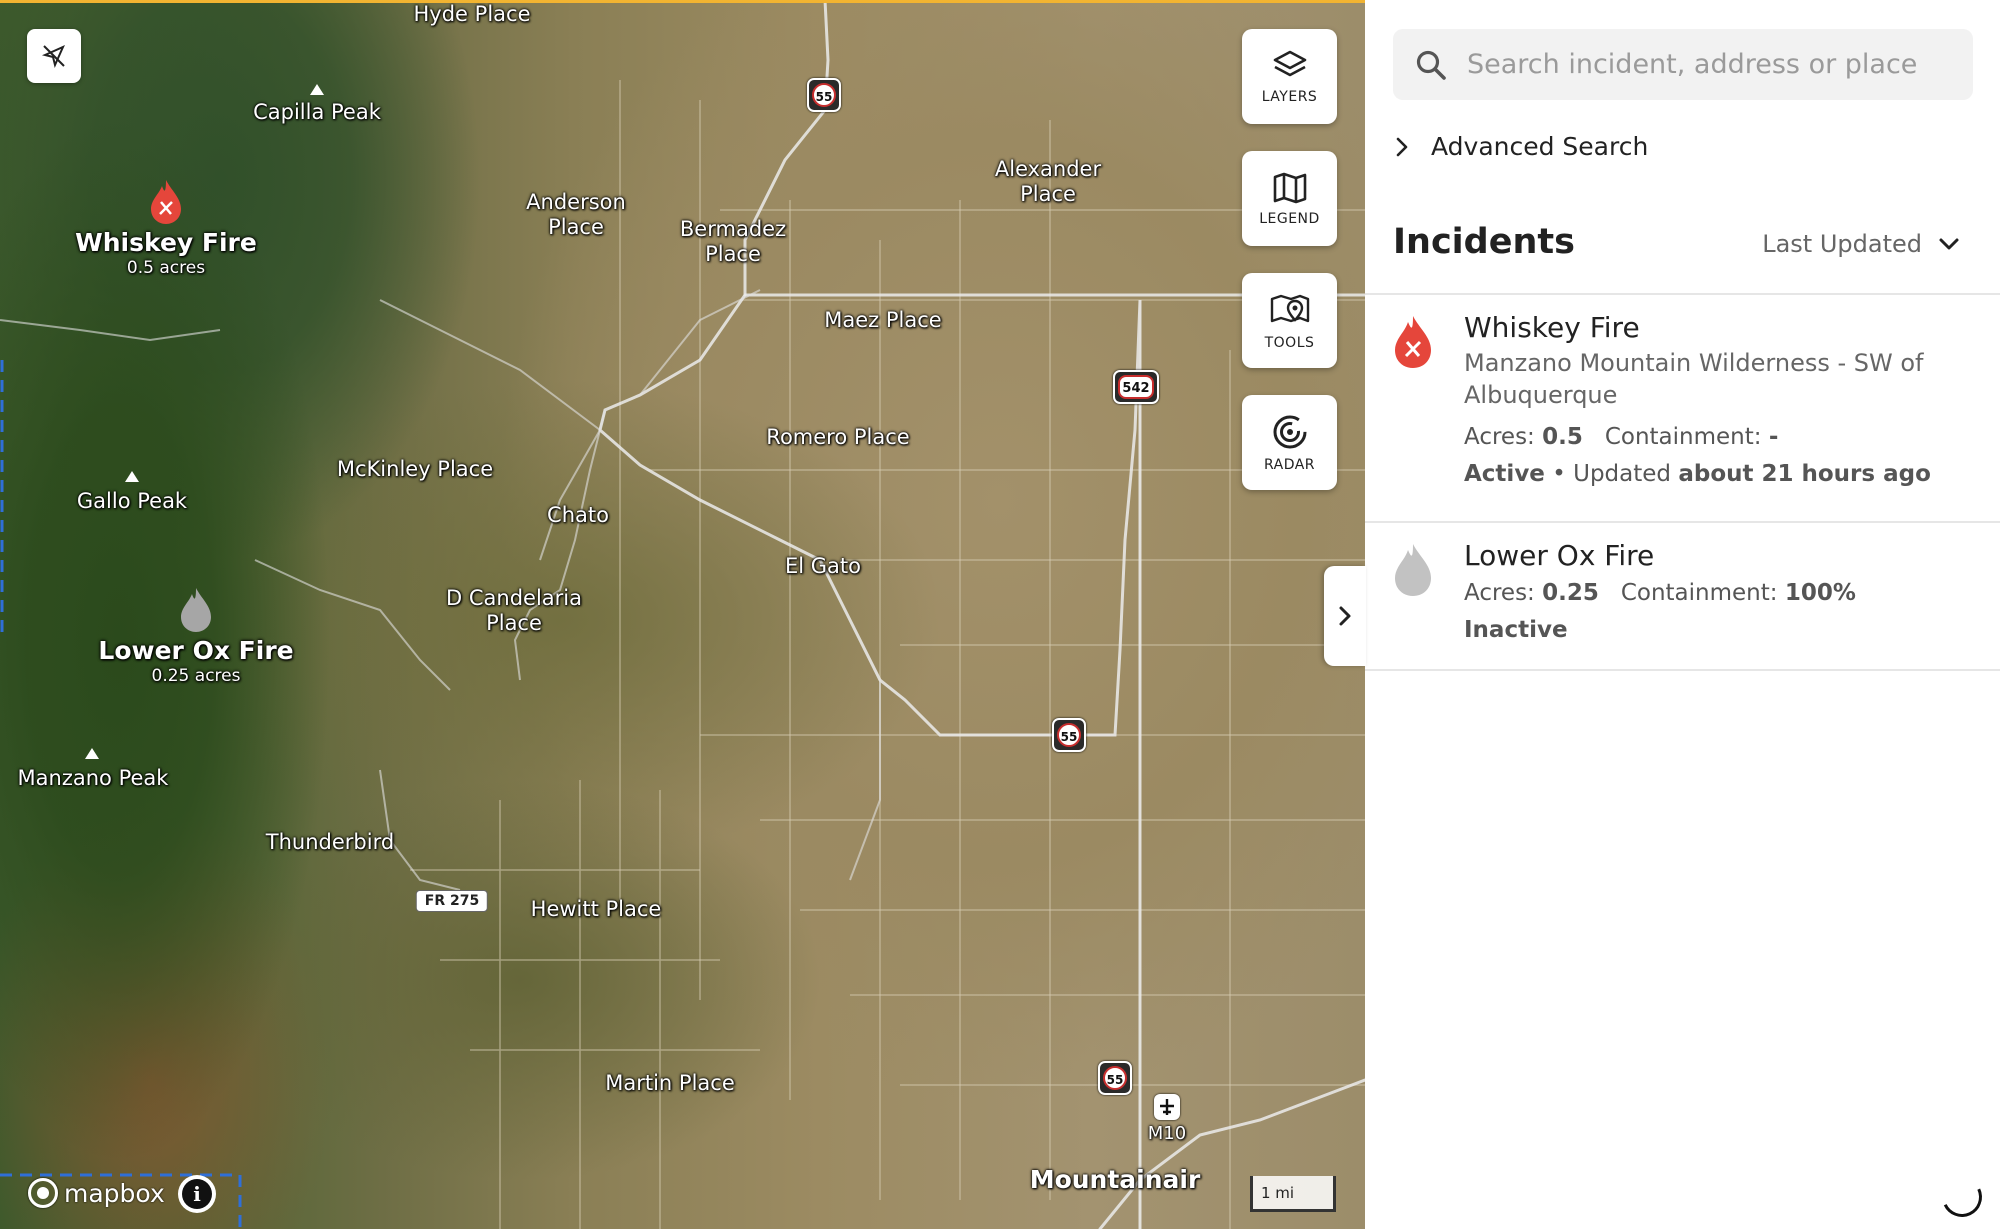 This screenshot has width=2000, height=1229. I want to click on active-fire-icon, so click(1413, 342).